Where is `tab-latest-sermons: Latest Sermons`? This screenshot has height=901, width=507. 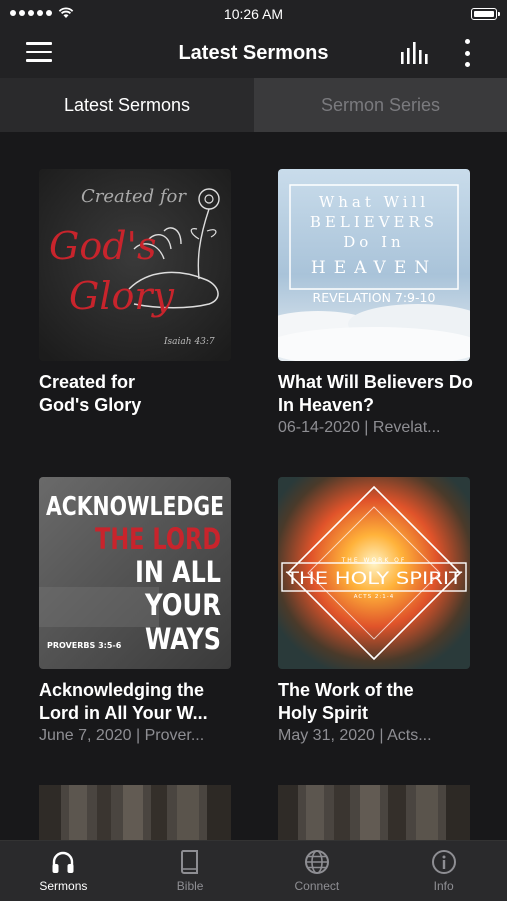
tab-latest-sermons: Latest Sermons is located at coordinates (127, 105).